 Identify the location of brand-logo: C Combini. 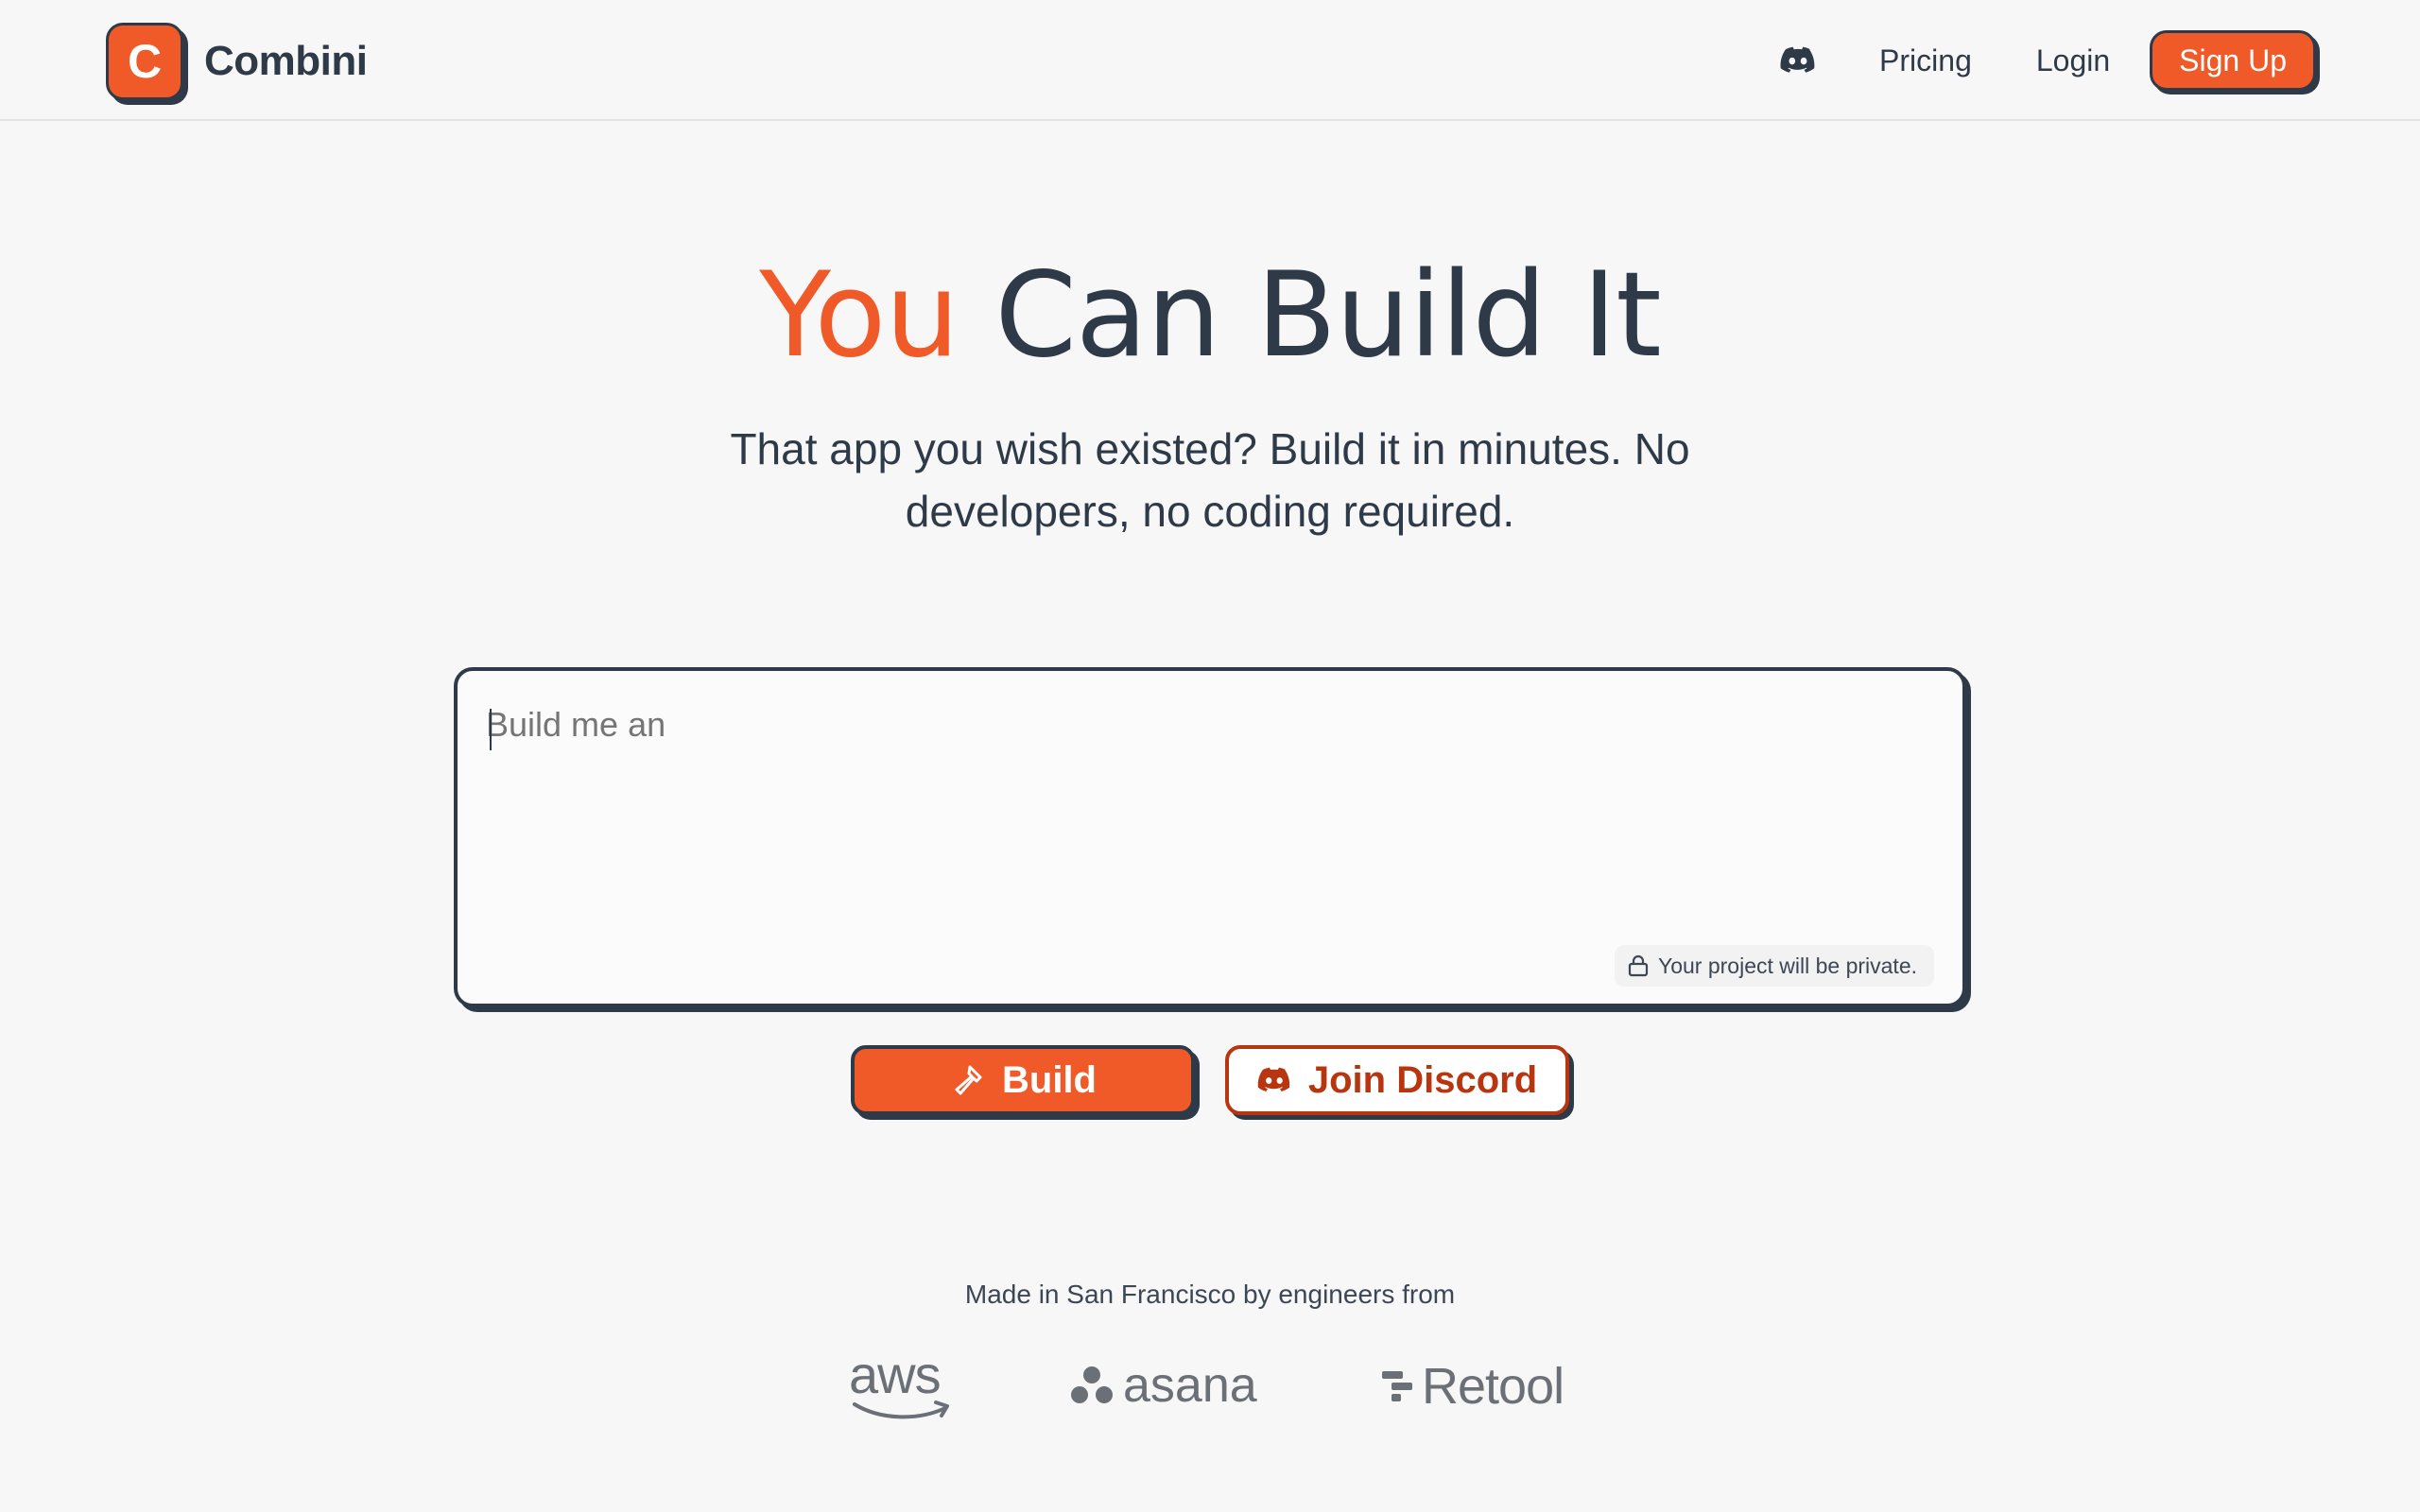
(237, 61).